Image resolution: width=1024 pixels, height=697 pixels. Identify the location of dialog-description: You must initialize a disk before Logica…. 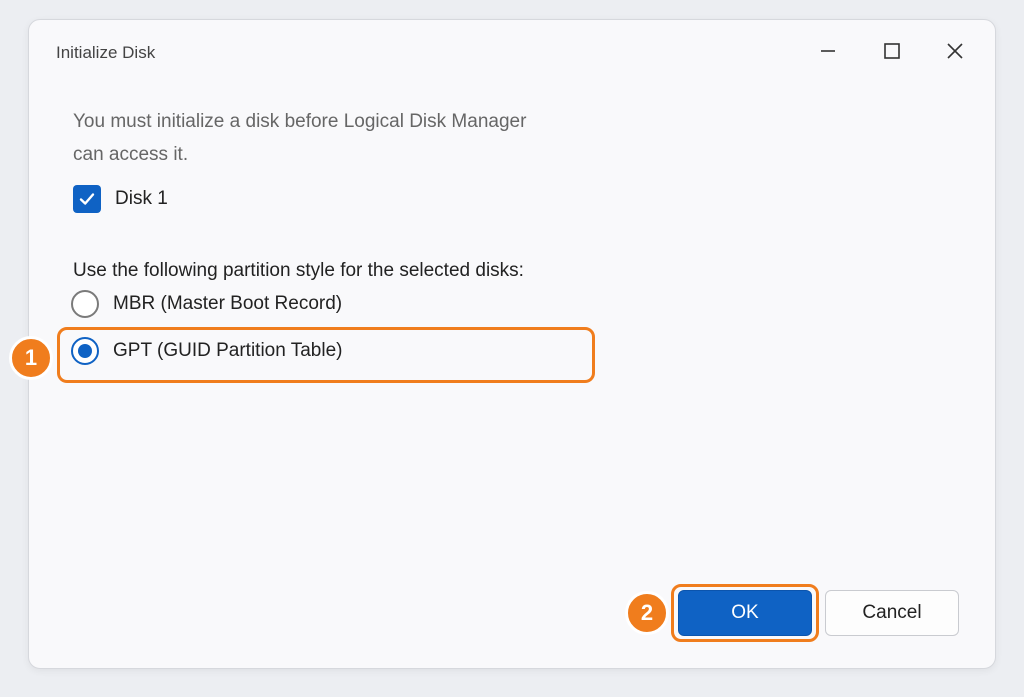
(323, 138).